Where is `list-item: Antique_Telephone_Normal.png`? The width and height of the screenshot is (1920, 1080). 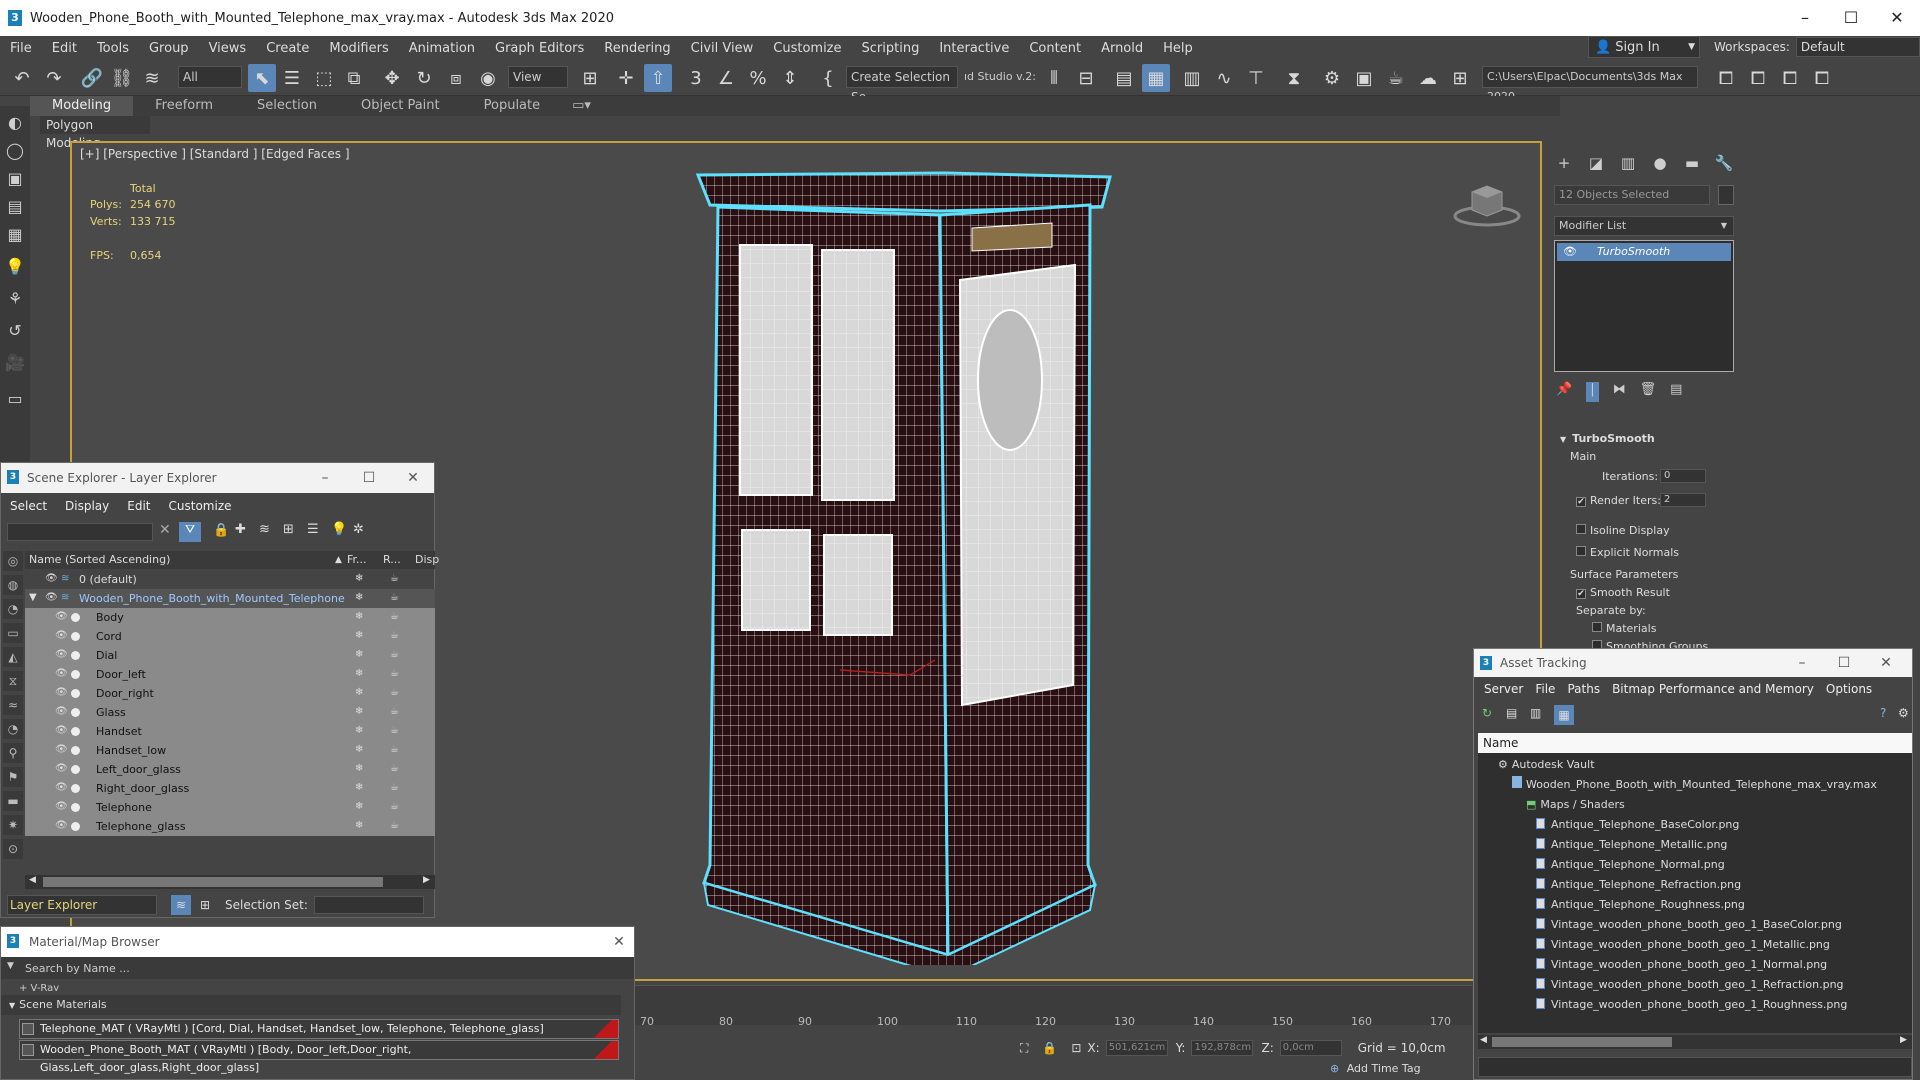 list-item: Antique_Telephone_Normal.png is located at coordinates (1630, 865).